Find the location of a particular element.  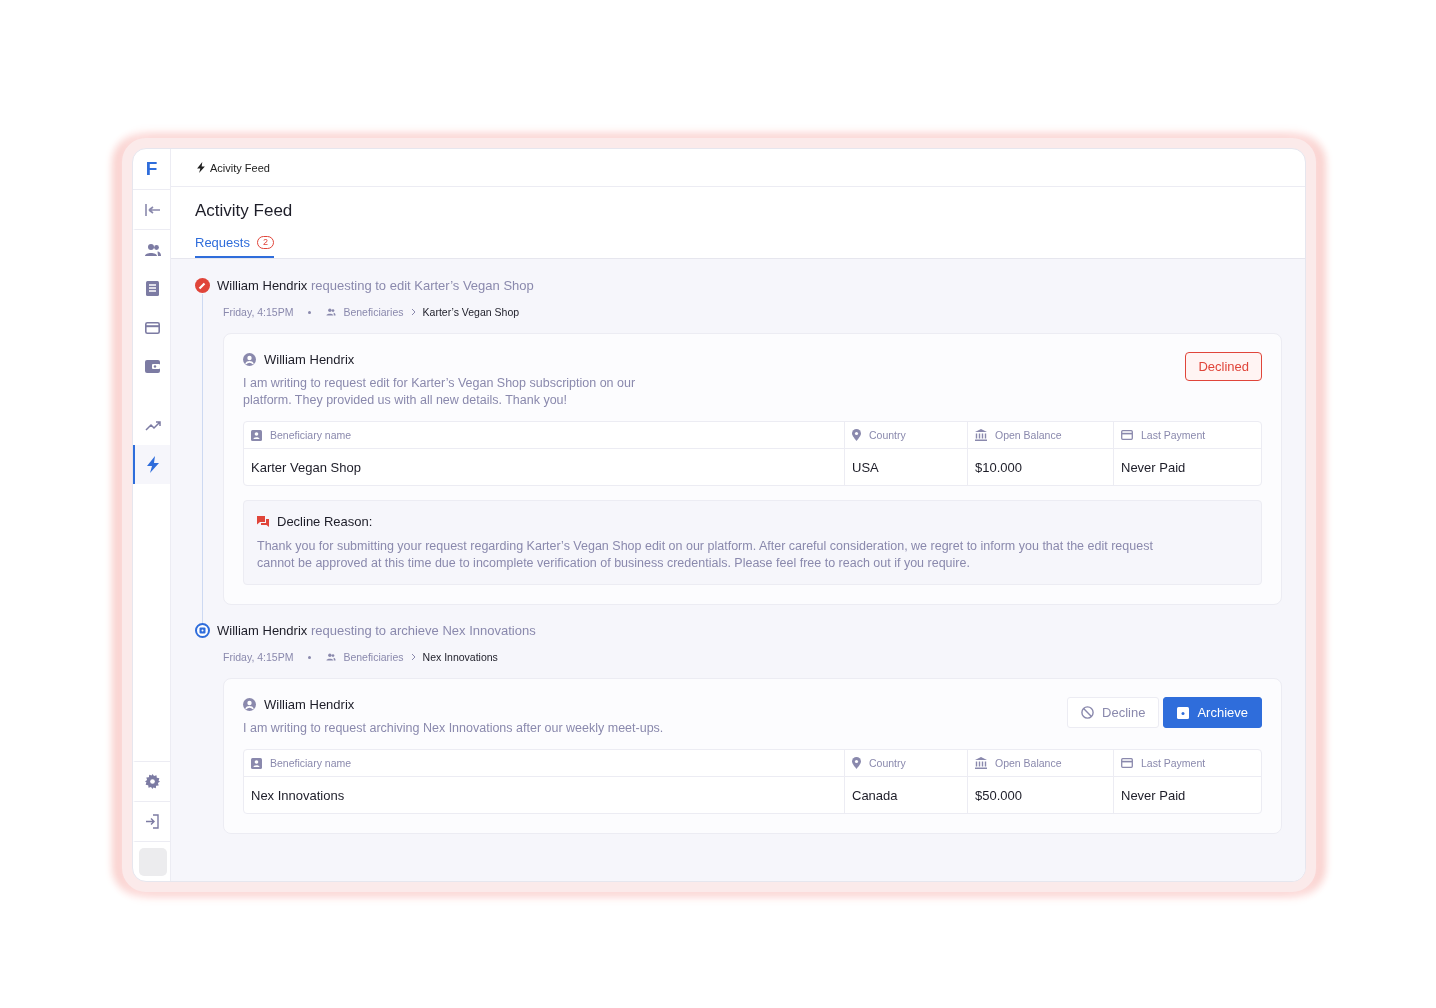

page-title: Activity Feed is located at coordinates (244, 211).